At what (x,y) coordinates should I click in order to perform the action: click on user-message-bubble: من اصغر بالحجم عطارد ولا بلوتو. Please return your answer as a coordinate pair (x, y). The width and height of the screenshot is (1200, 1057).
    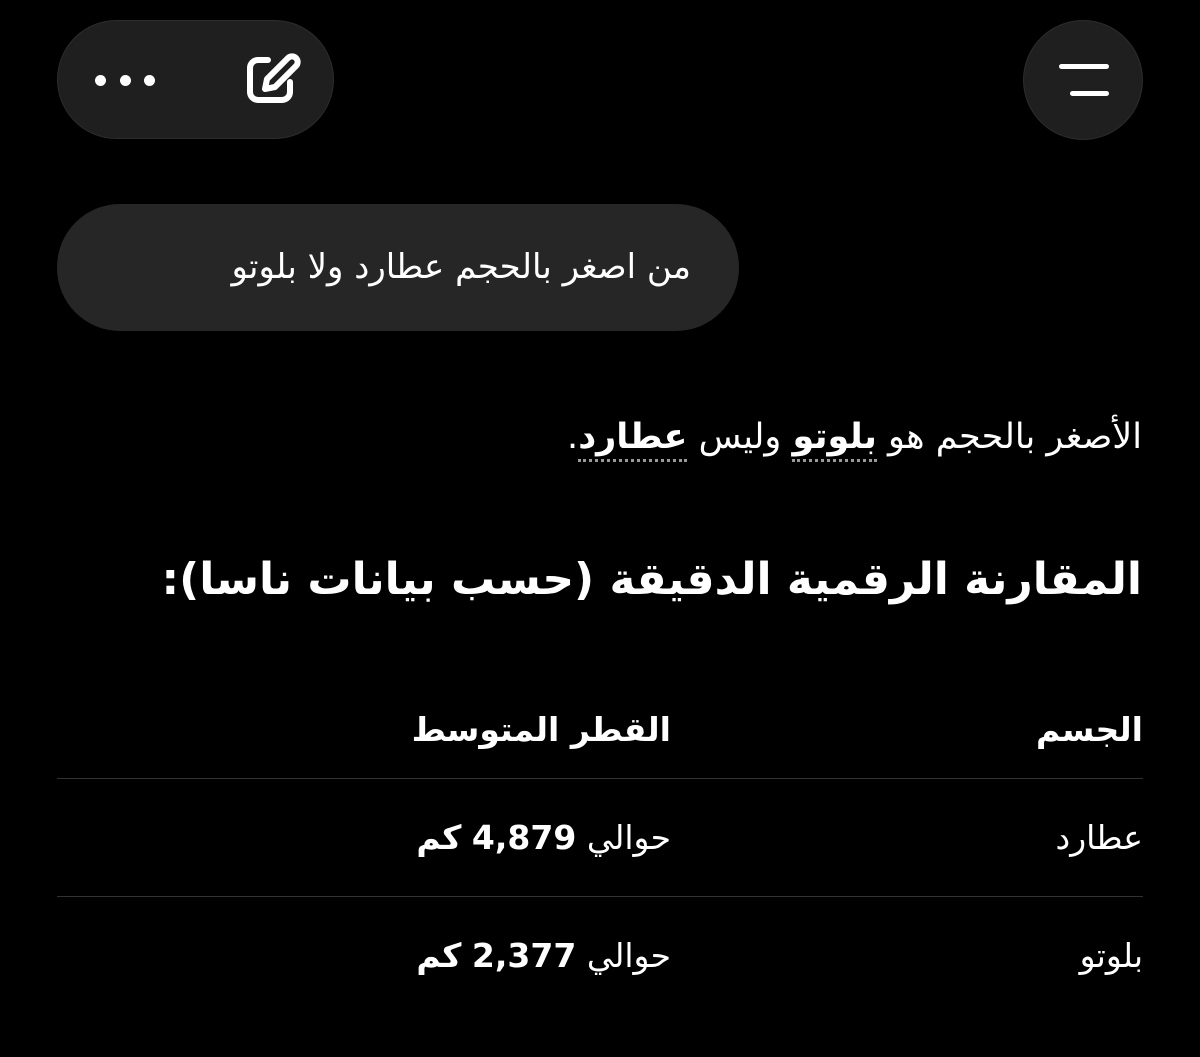
    Looking at the image, I should click on (398, 267).